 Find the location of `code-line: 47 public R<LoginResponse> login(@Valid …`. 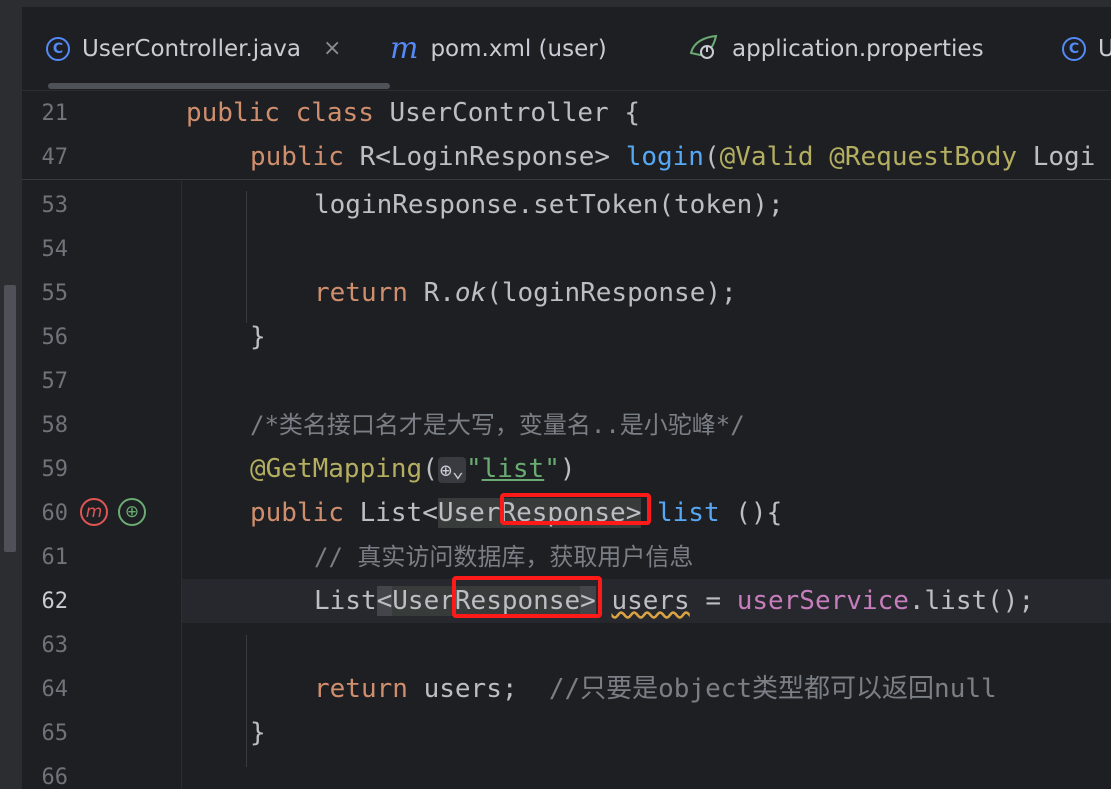

code-line: 47 public R<LoginResponse> login(@Valid … is located at coordinates (566, 157).